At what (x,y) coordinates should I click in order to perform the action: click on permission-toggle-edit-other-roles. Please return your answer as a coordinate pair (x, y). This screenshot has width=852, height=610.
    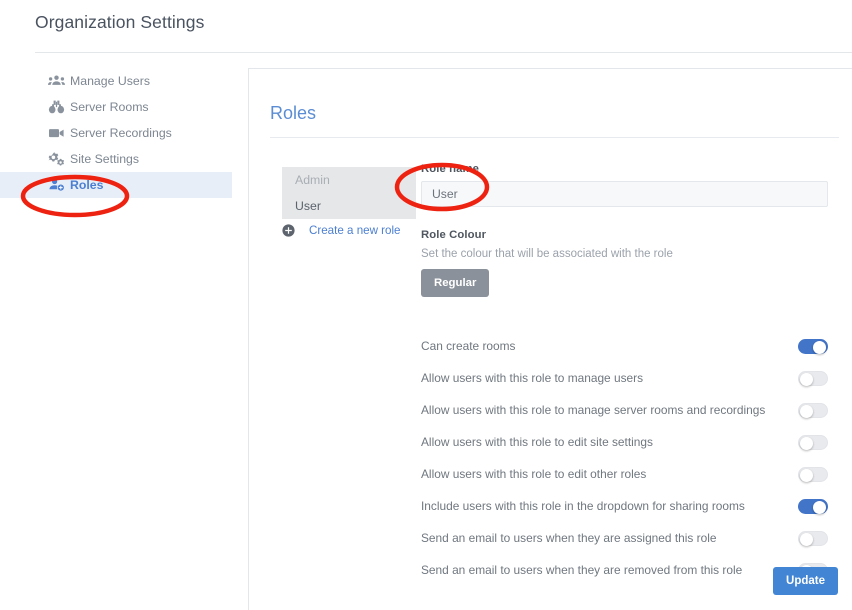
    Looking at the image, I should click on (813, 474).